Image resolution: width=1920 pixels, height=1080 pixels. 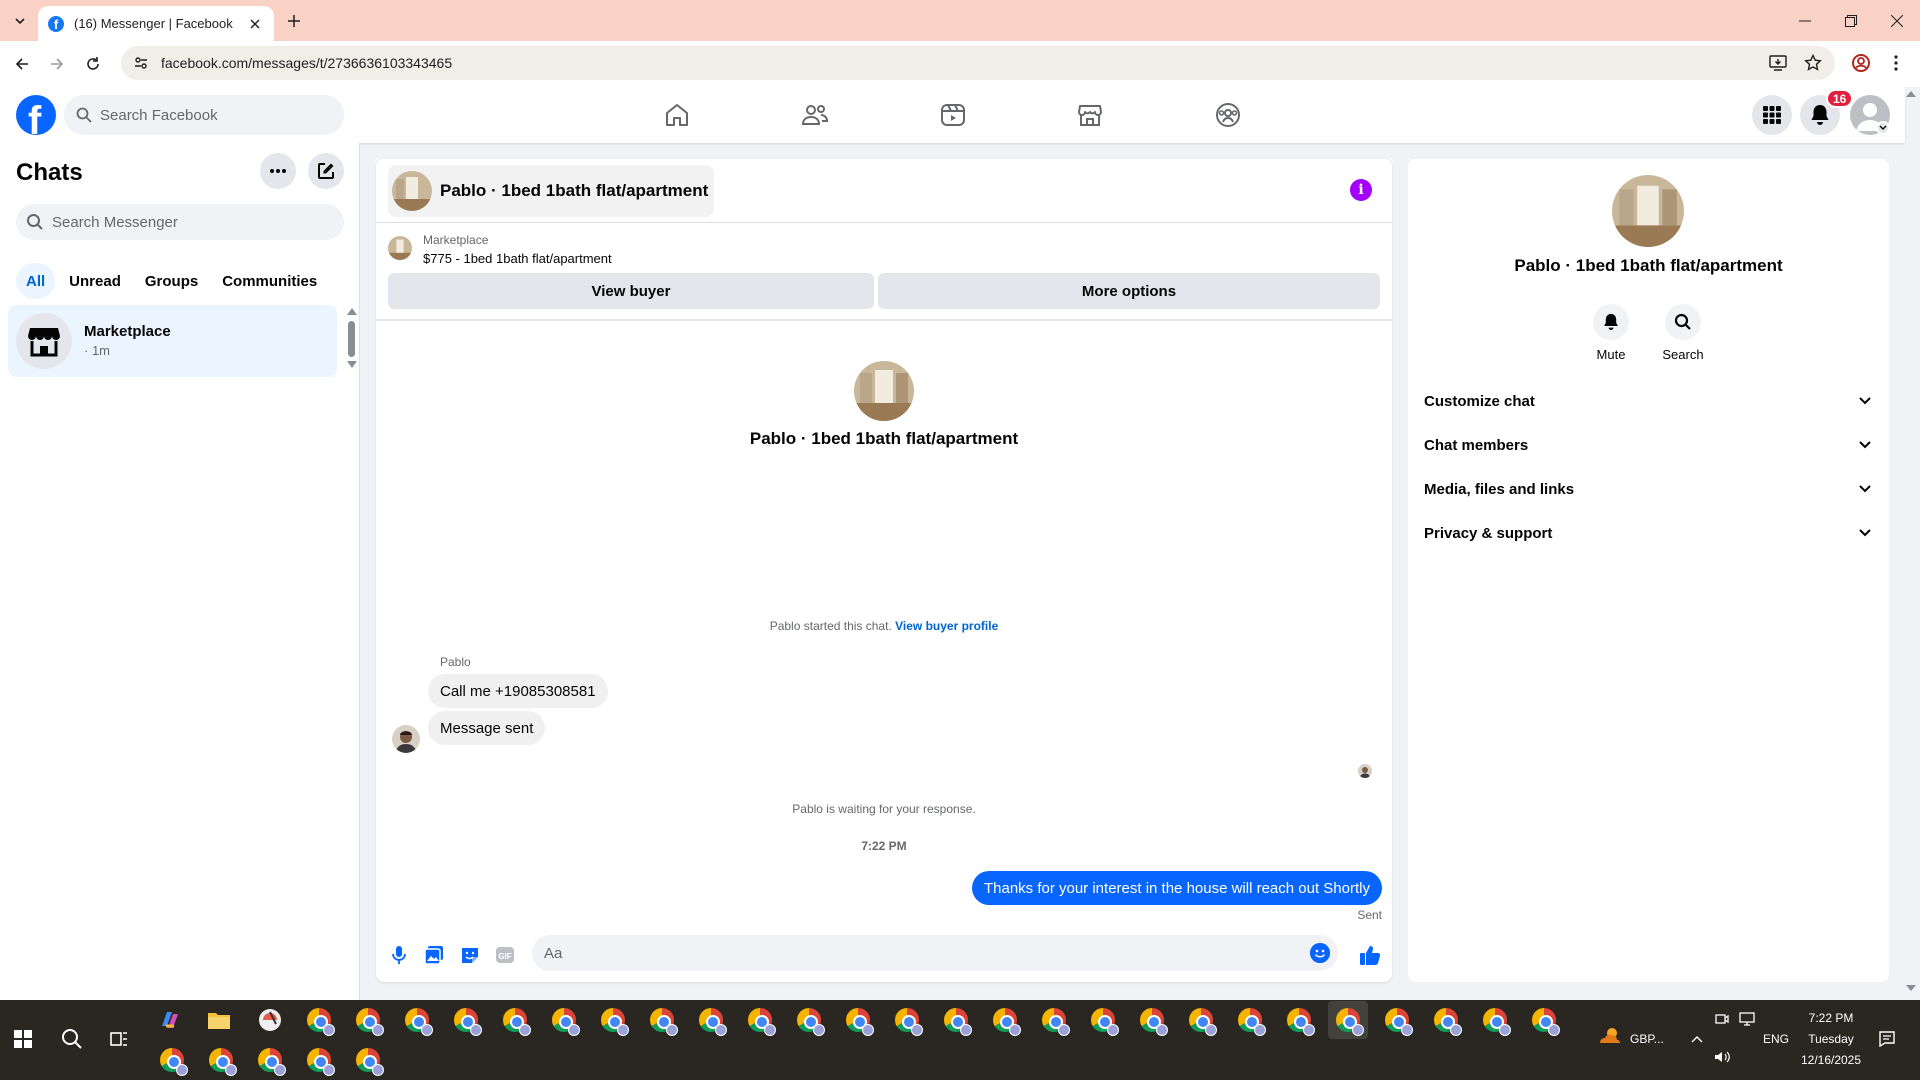 What do you see at coordinates (180, 222) in the screenshot?
I see `messenger-search` at bounding box center [180, 222].